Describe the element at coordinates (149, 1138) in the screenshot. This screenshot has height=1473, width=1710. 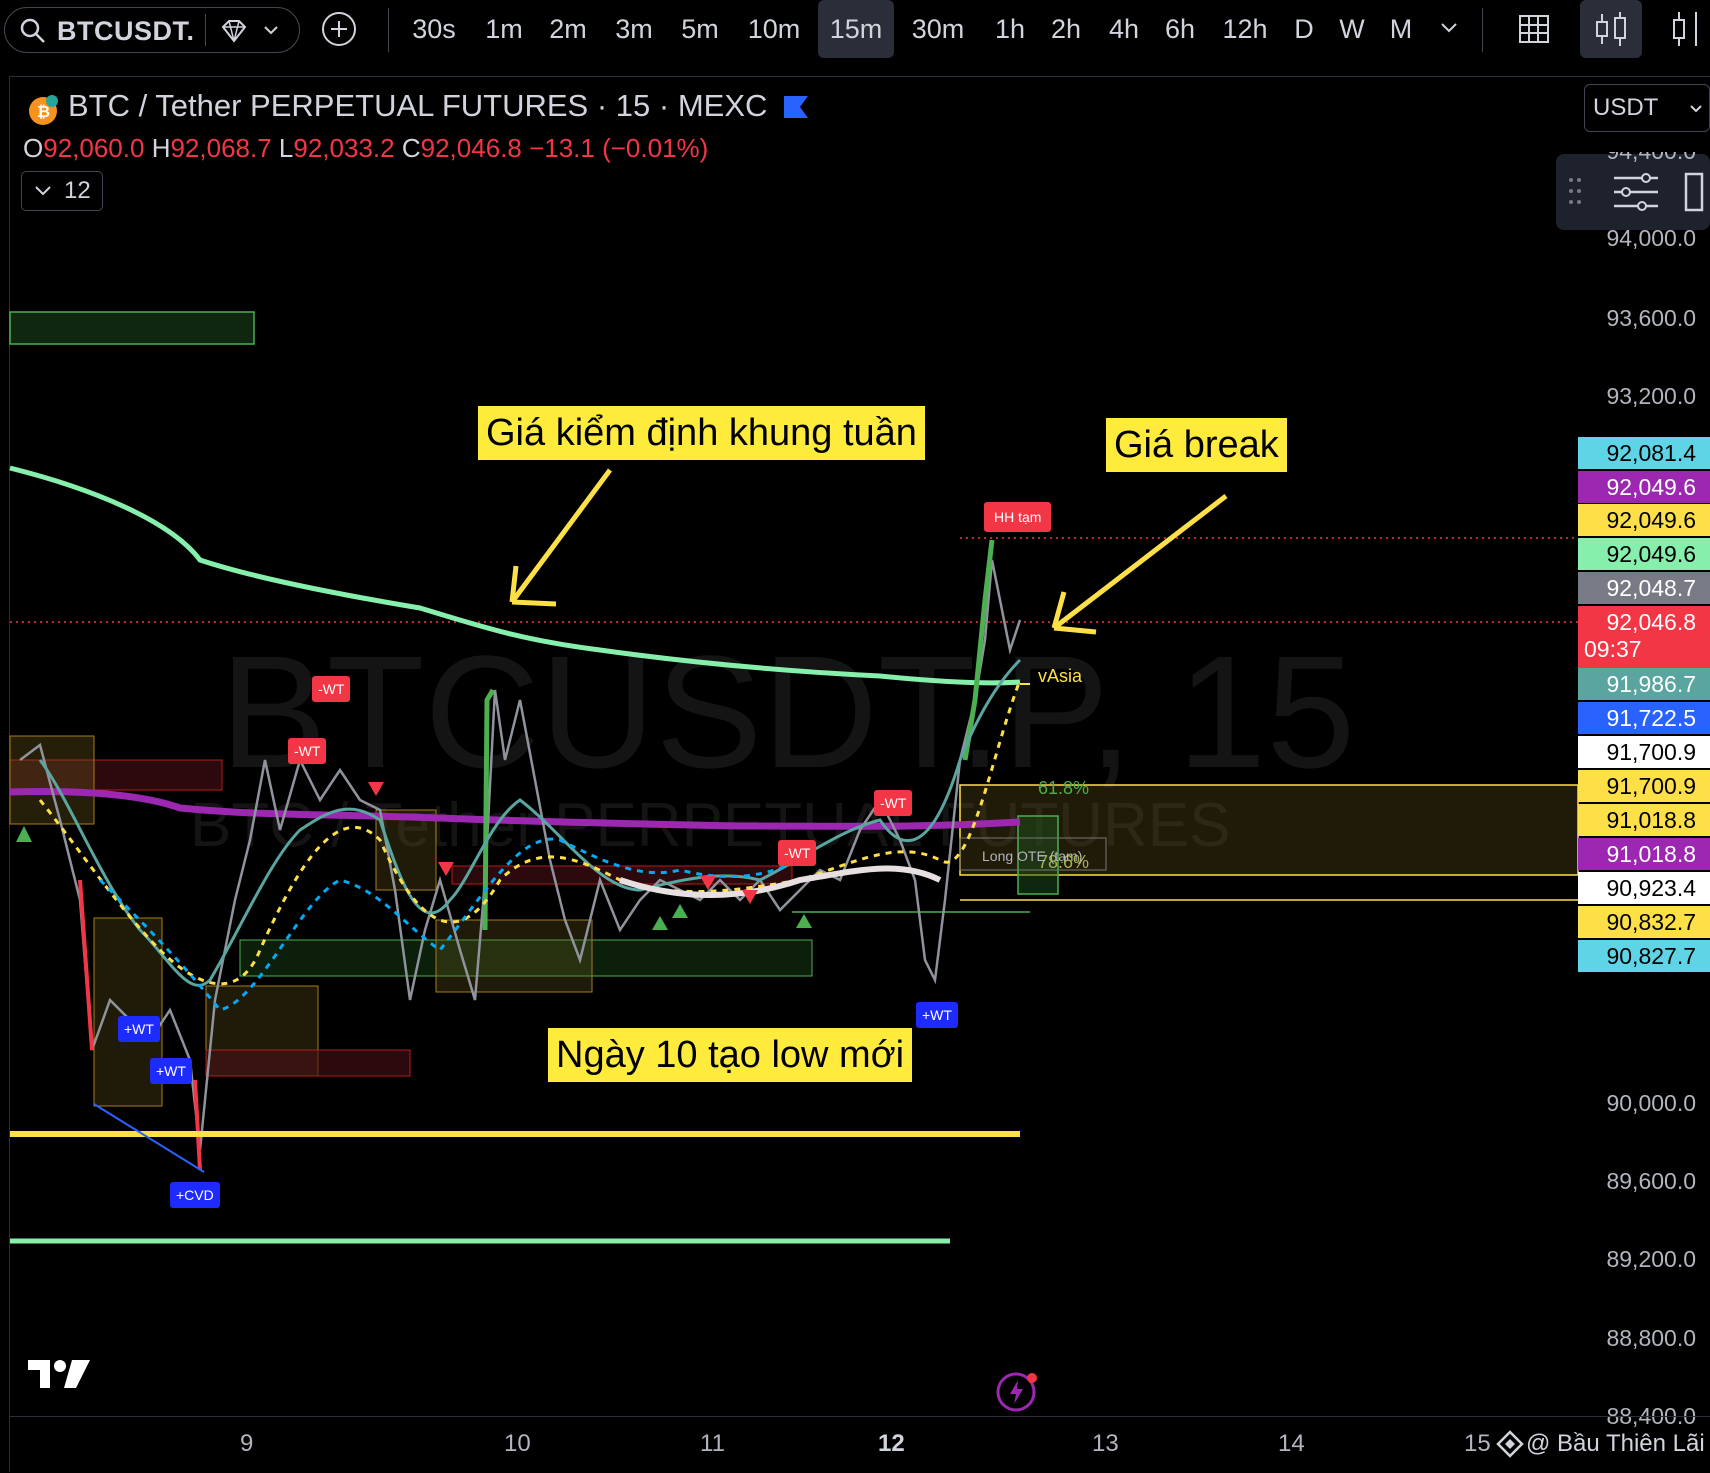
I see `trend-line` at that location.